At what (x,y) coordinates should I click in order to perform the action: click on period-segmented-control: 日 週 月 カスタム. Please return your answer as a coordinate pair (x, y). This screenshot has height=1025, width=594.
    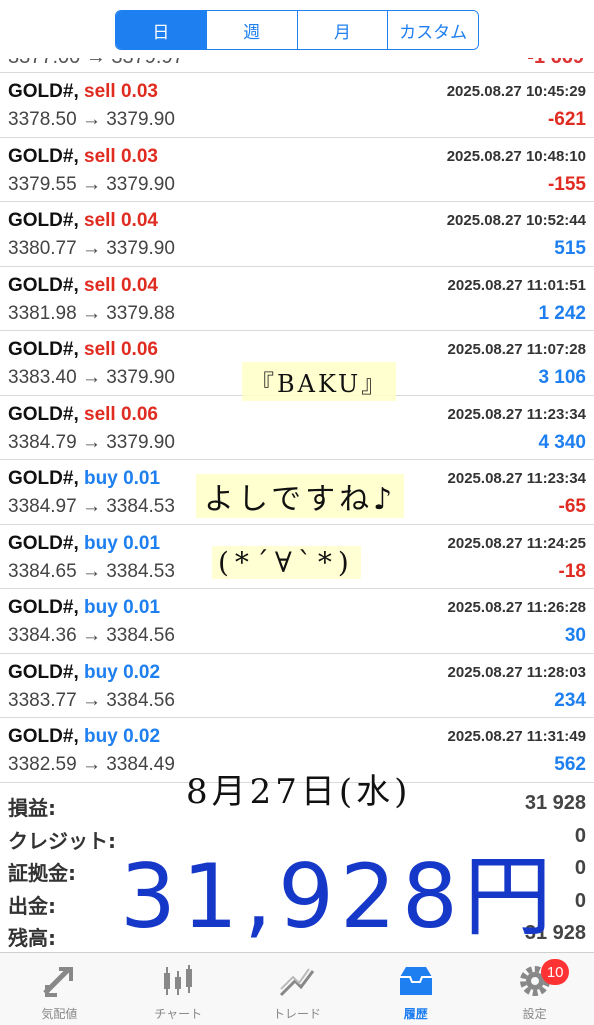
    Looking at the image, I should click on (297, 30).